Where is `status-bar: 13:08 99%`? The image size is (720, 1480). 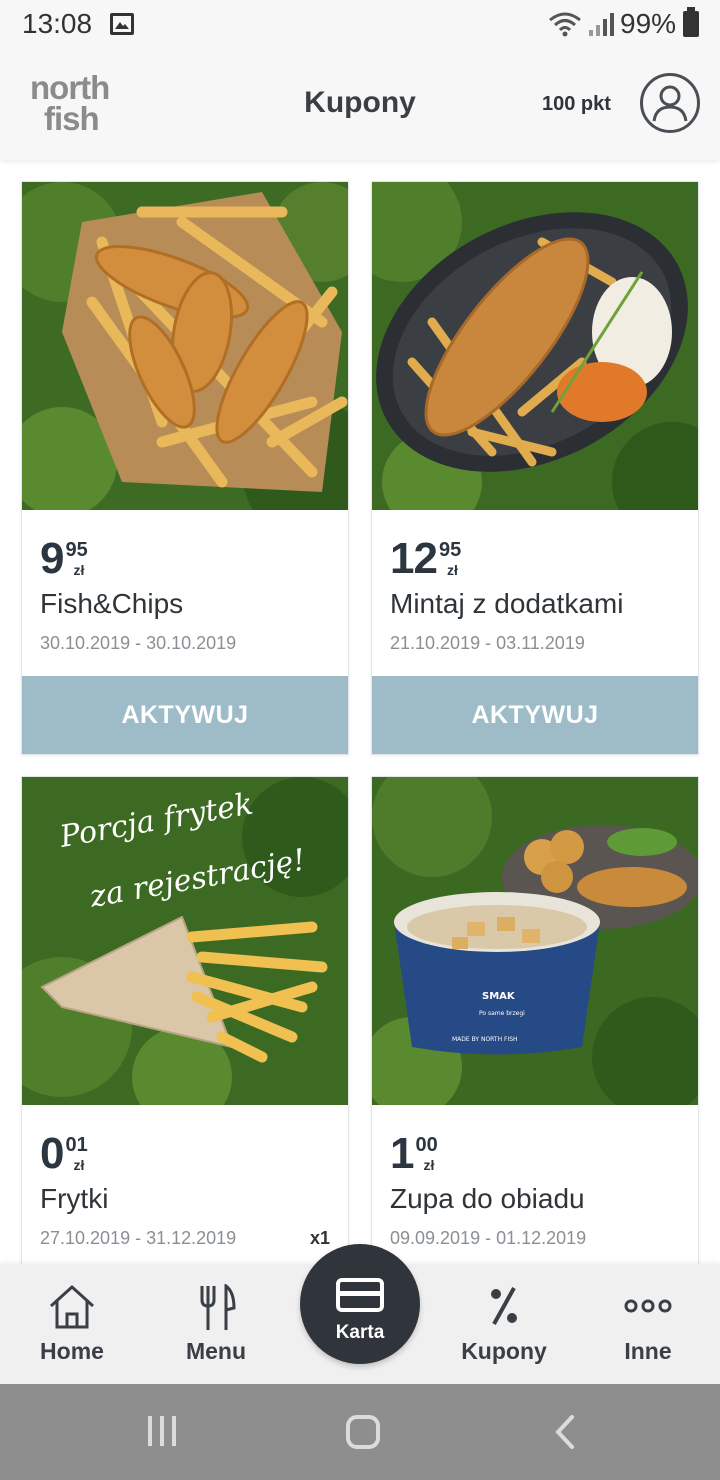 status-bar: 13:08 99% is located at coordinates (360, 25).